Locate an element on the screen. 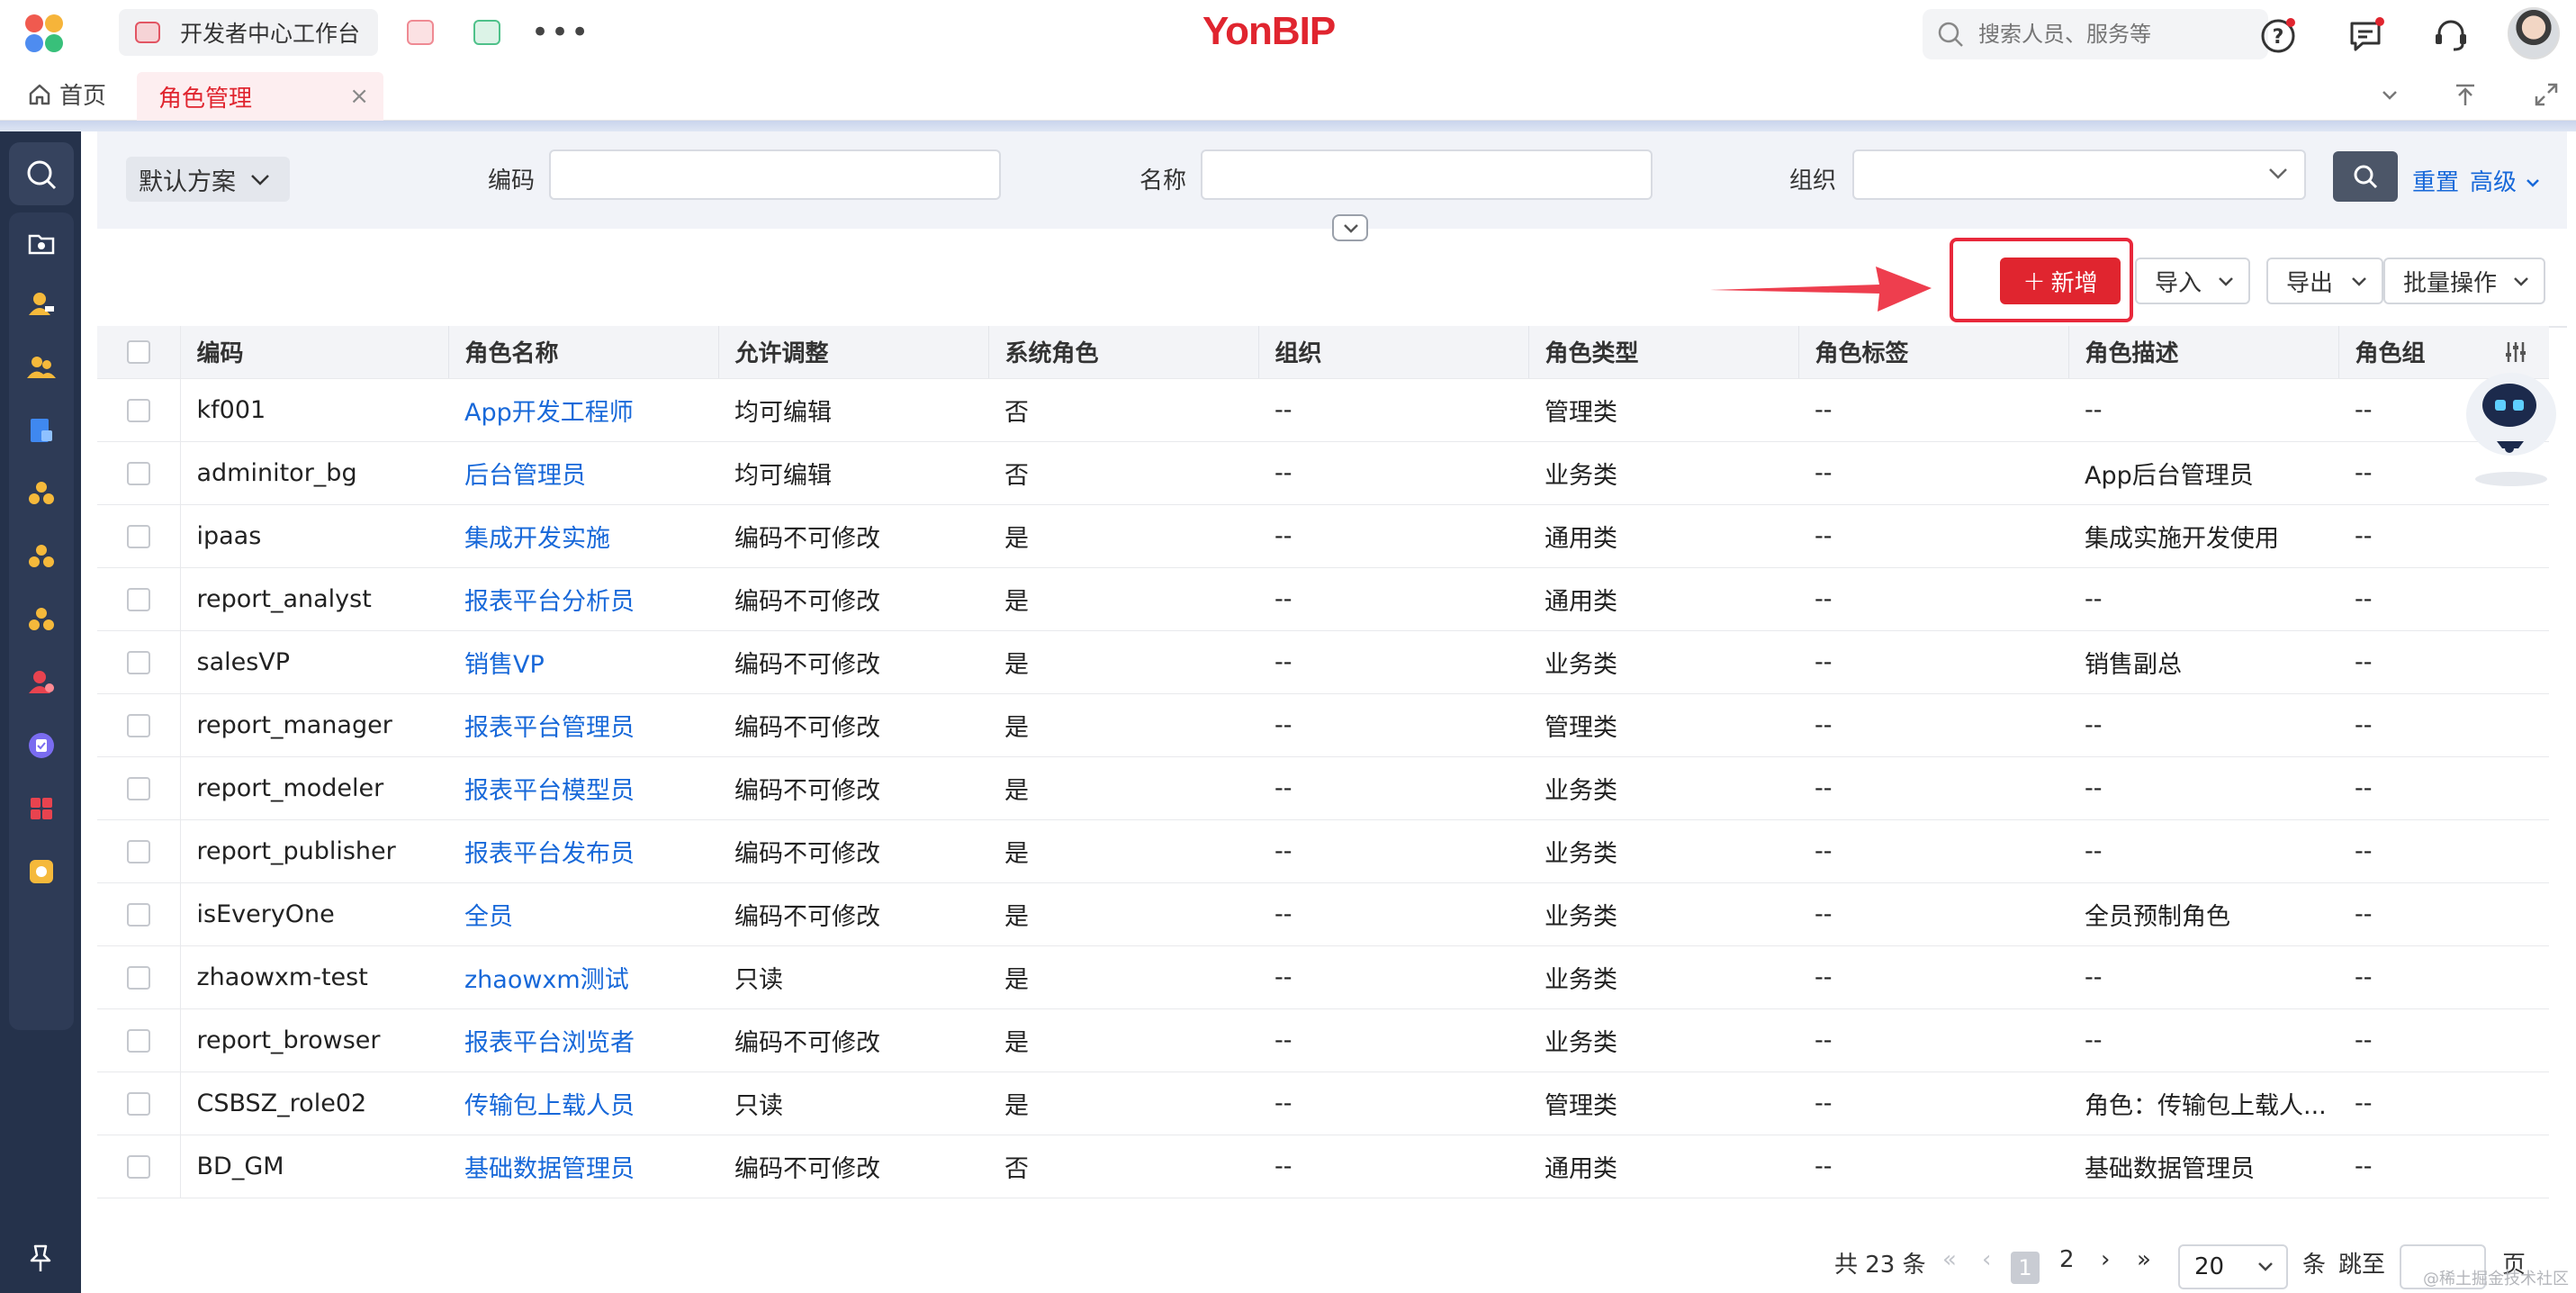 The width and height of the screenshot is (2576, 1293). column-header-role-desc: 角色描述 is located at coordinates (2203, 352).